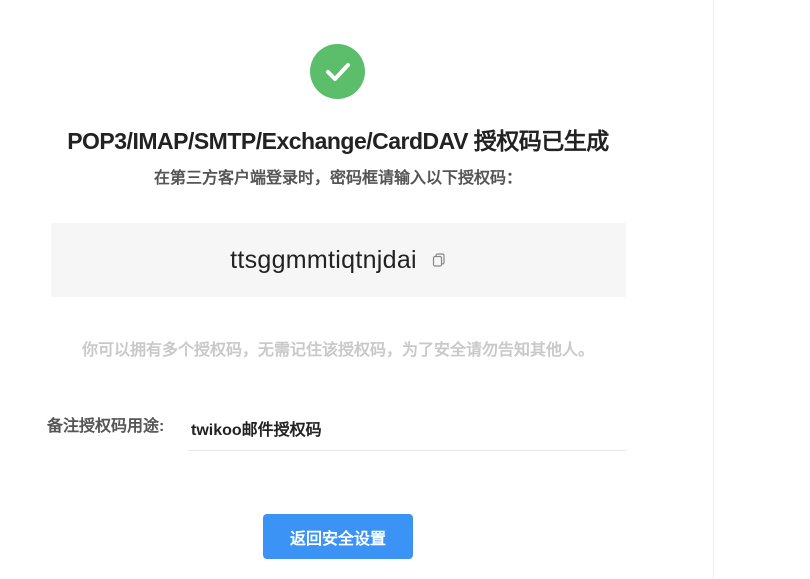 This screenshot has width=810, height=579. I want to click on security-hint: 你可以拥有多个授权码，无需记住该授权码，为了安全请勿告知其他人。, so click(337, 350).